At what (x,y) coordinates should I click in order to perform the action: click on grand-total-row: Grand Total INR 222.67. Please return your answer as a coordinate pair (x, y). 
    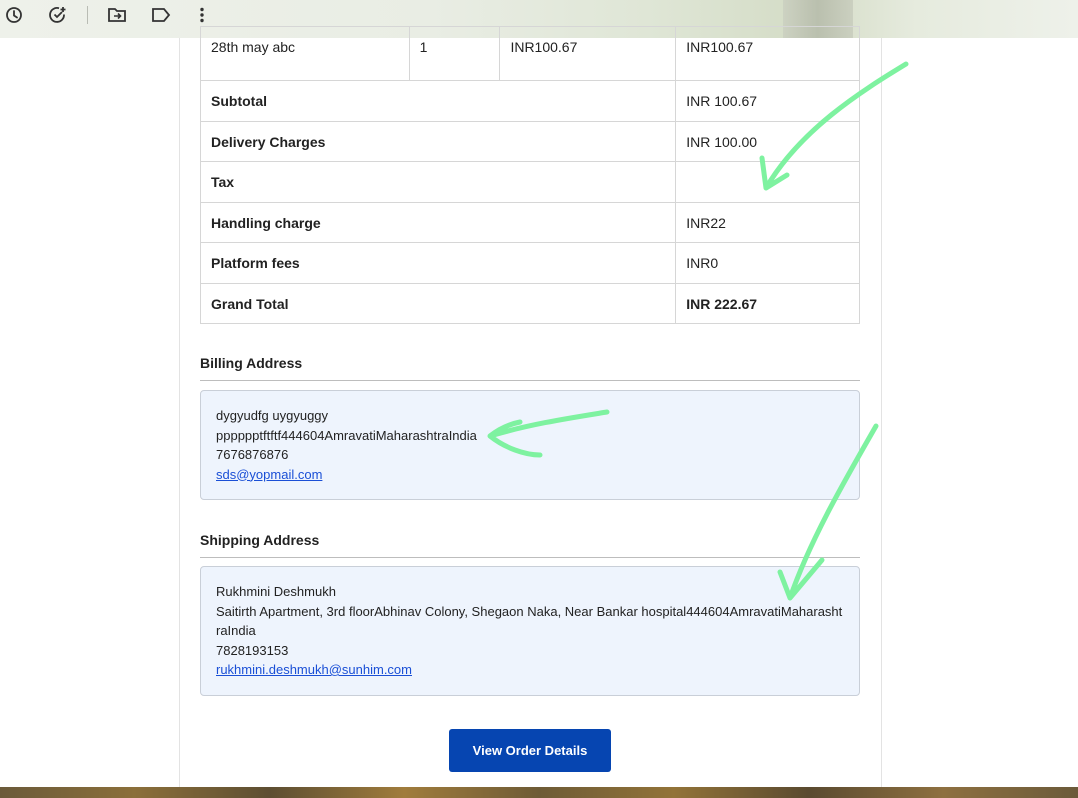
    Looking at the image, I should click on (529, 303).